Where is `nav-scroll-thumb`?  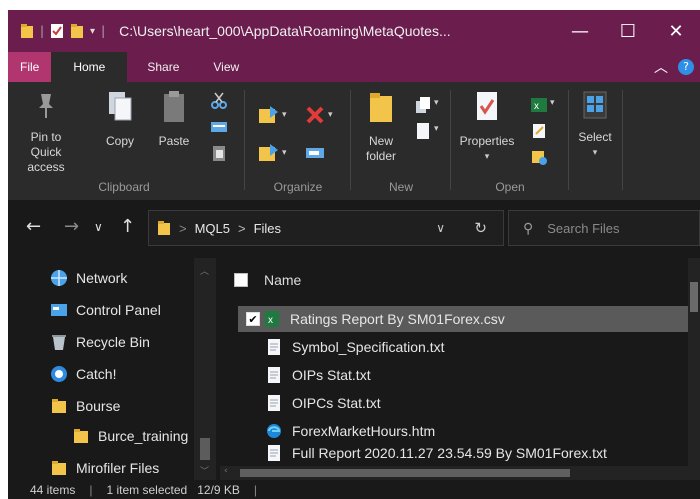
nav-scroll-thumb is located at coordinates (205, 449).